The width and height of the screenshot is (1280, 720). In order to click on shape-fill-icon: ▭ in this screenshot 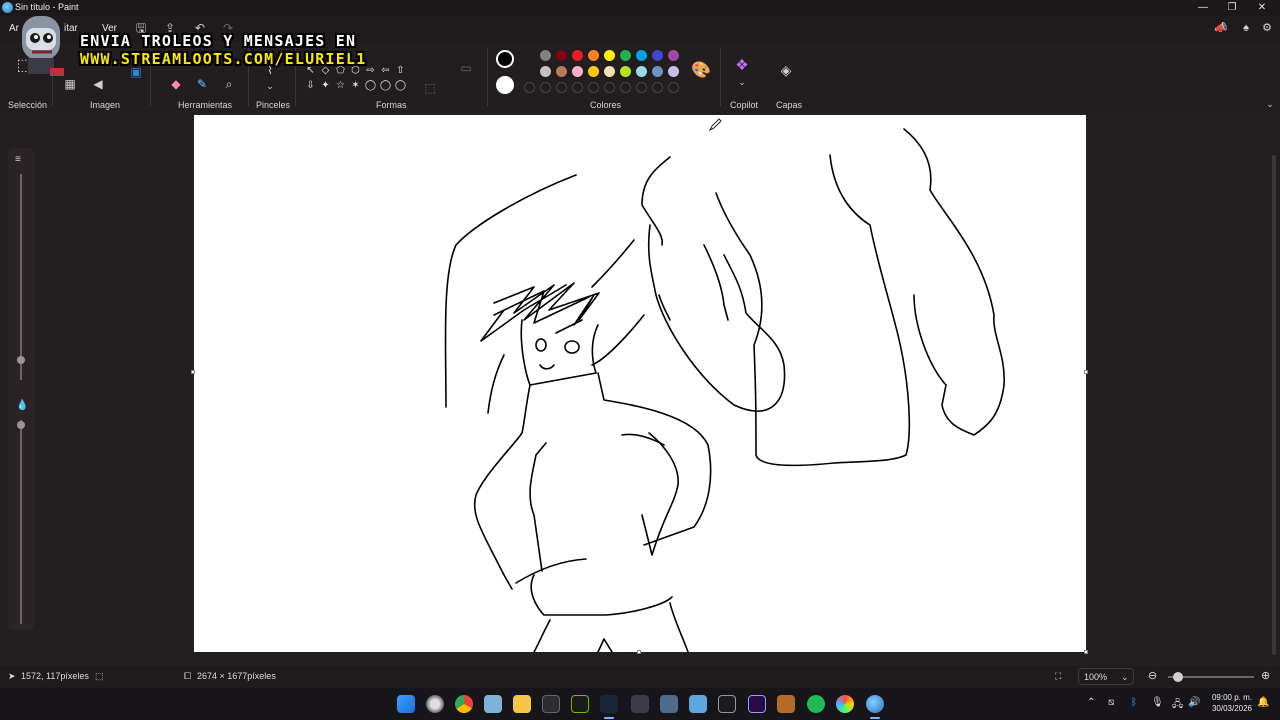, I will do `click(466, 68)`.